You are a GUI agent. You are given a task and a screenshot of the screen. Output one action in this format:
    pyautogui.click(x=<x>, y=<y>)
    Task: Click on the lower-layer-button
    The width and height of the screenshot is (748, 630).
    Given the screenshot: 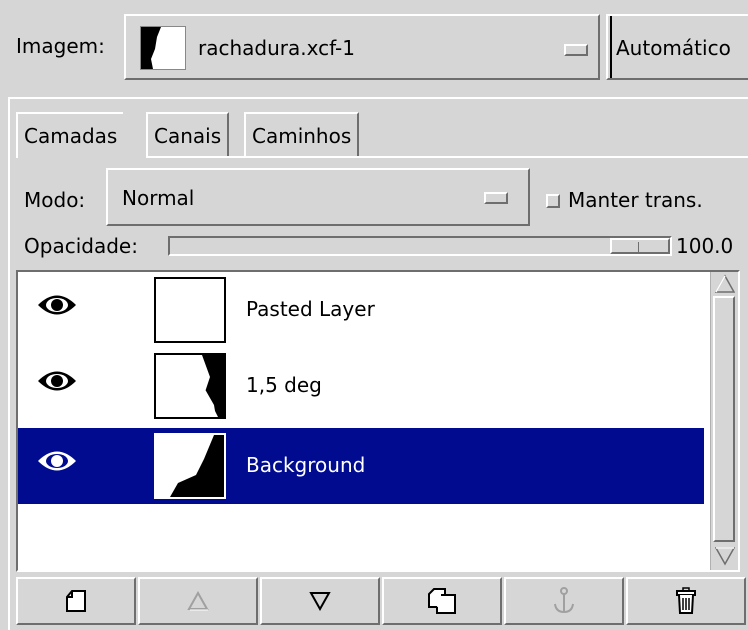 What is the action you would take?
    pyautogui.click(x=320, y=601)
    